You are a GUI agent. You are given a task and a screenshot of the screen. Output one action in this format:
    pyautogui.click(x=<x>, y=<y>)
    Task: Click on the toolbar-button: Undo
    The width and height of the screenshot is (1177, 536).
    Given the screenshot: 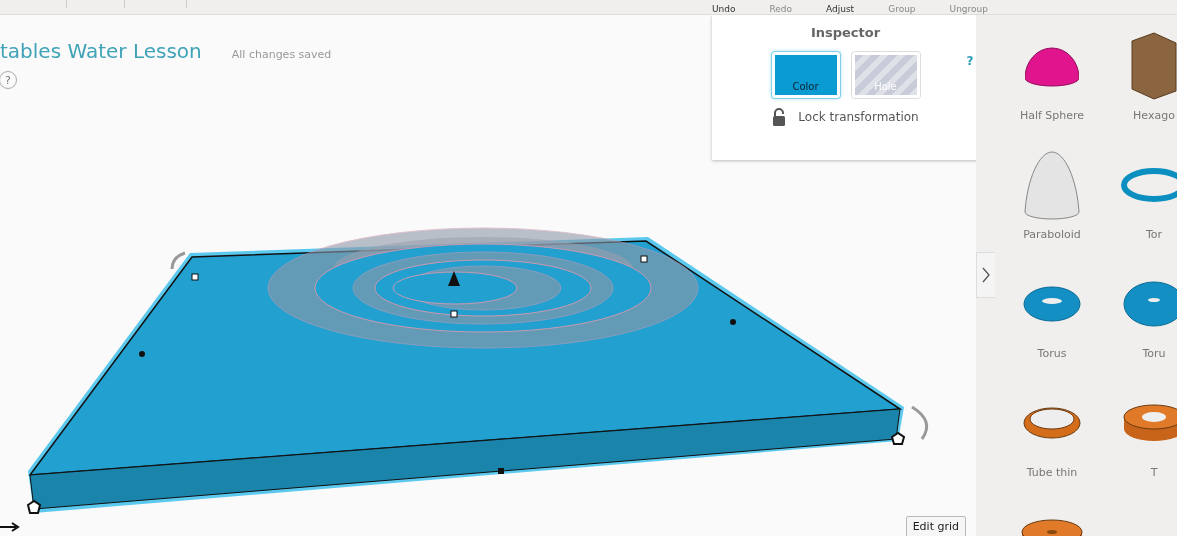 What is the action you would take?
    pyautogui.click(x=723, y=9)
    